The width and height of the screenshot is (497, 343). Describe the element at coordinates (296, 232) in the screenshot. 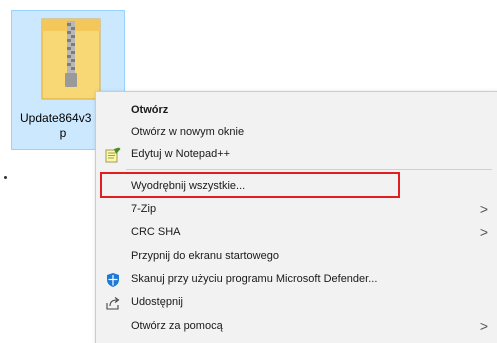

I see `menu-item-crc-sha: CRC SHA >` at that location.